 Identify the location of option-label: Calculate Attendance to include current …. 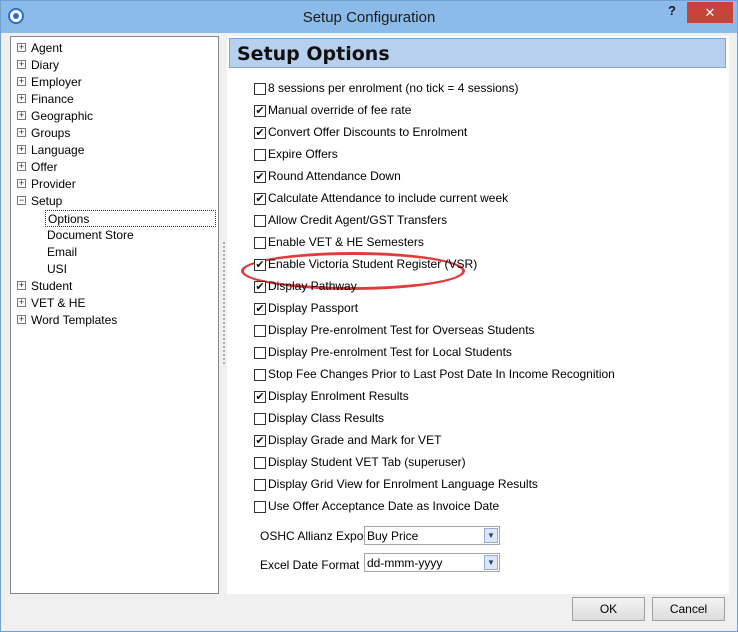
(388, 198).